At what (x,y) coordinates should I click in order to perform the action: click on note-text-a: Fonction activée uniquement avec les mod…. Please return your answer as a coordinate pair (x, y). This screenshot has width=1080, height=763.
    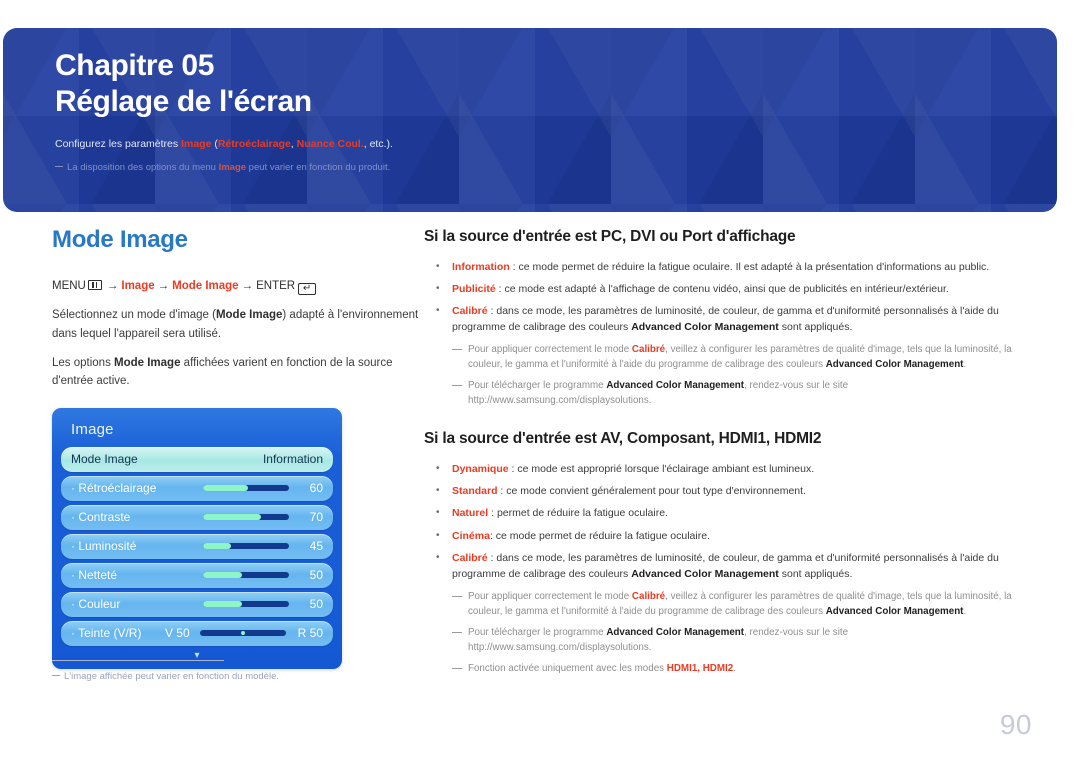
    Looking at the image, I should click on (567, 669).